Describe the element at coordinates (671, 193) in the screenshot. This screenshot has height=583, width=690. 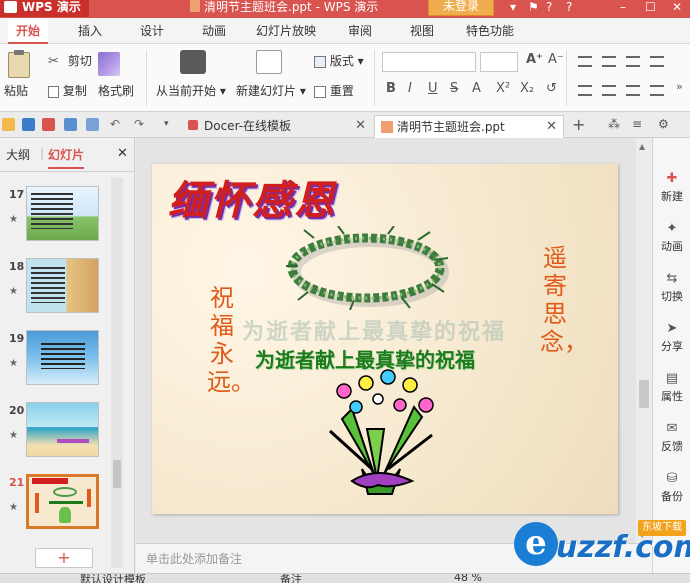
I see `new-button: ✚ 新建` at that location.